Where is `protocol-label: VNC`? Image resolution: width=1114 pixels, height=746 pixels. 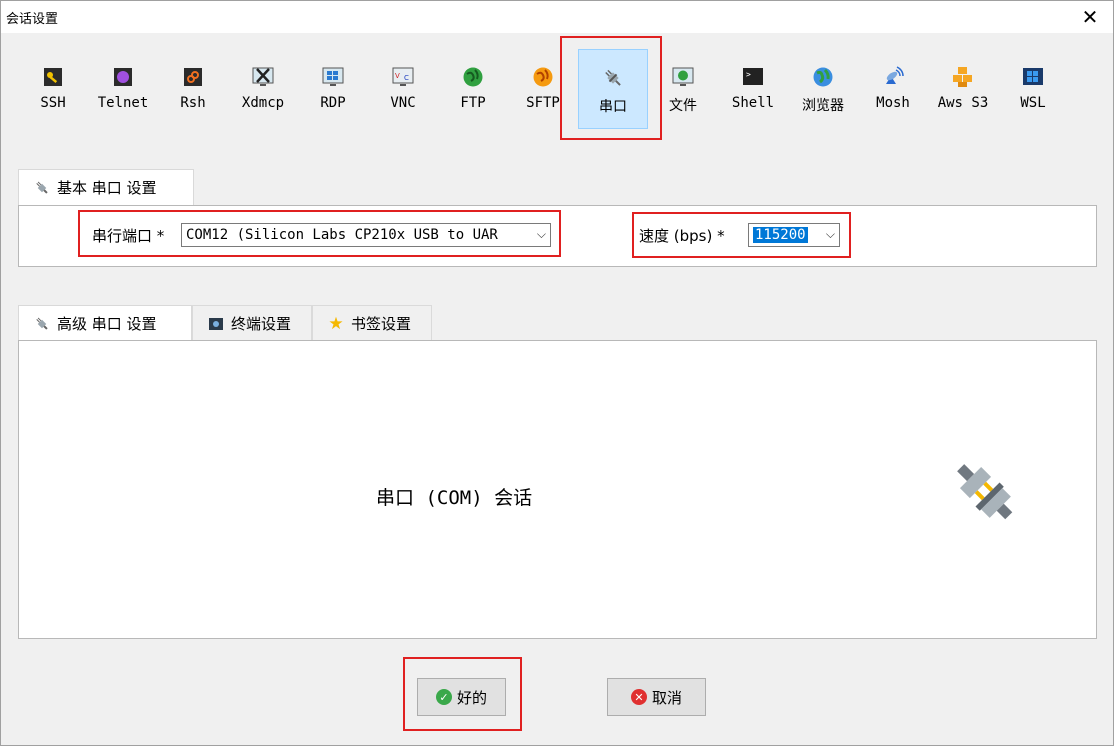 protocol-label: VNC is located at coordinates (403, 103).